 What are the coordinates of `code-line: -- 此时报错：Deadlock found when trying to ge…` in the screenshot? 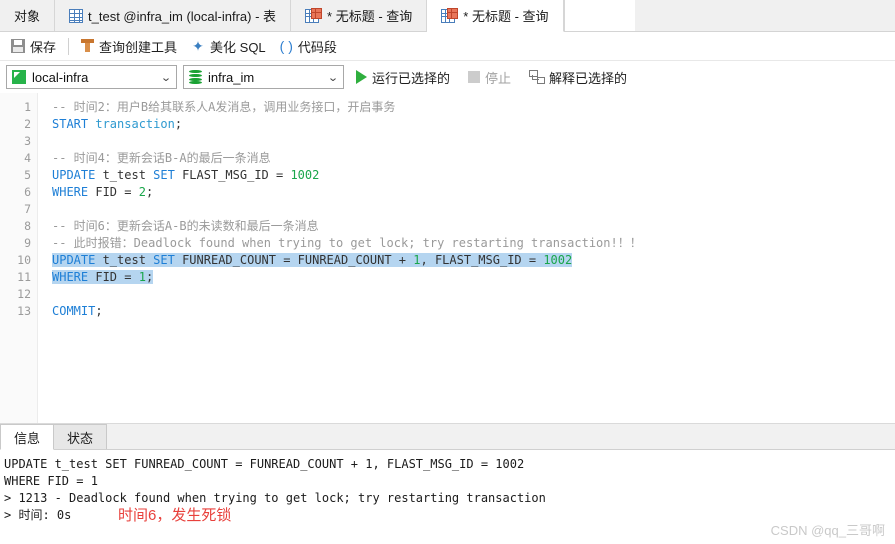 It's located at (473, 243).